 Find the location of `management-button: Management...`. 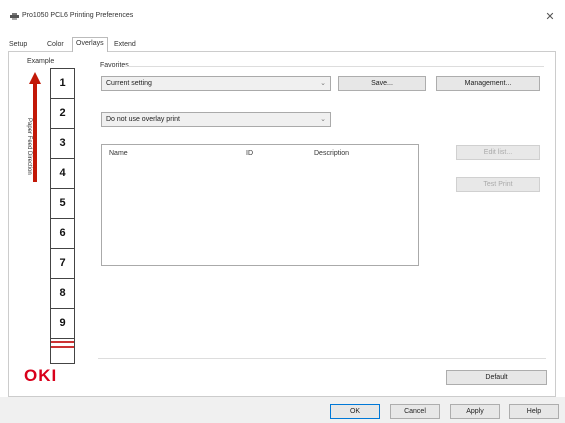

management-button: Management... is located at coordinates (488, 83).